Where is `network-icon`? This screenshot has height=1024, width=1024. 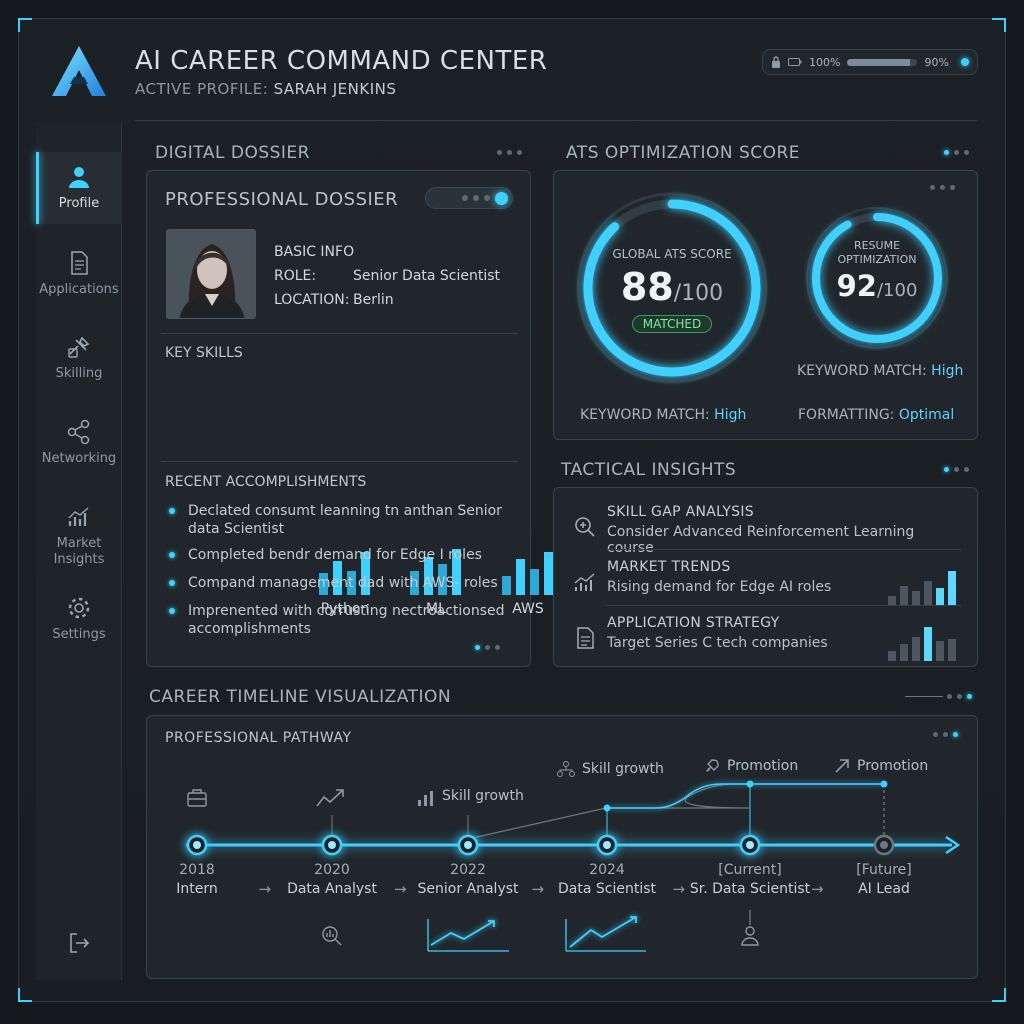
network-icon is located at coordinates (566, 769).